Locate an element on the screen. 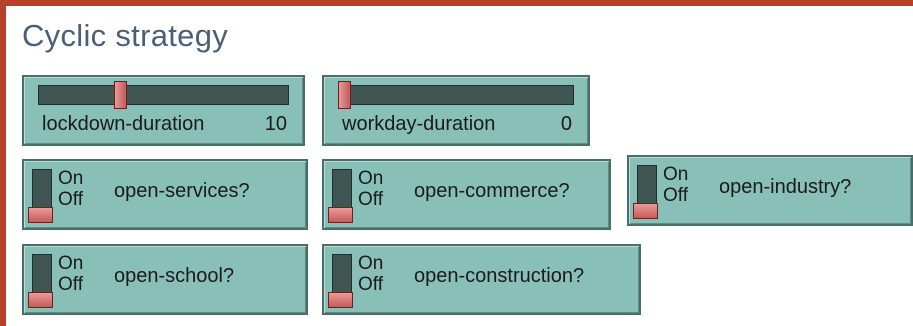 The height and width of the screenshot is (326, 913). open-school-switch: On Off open-school? is located at coordinates (165, 279).